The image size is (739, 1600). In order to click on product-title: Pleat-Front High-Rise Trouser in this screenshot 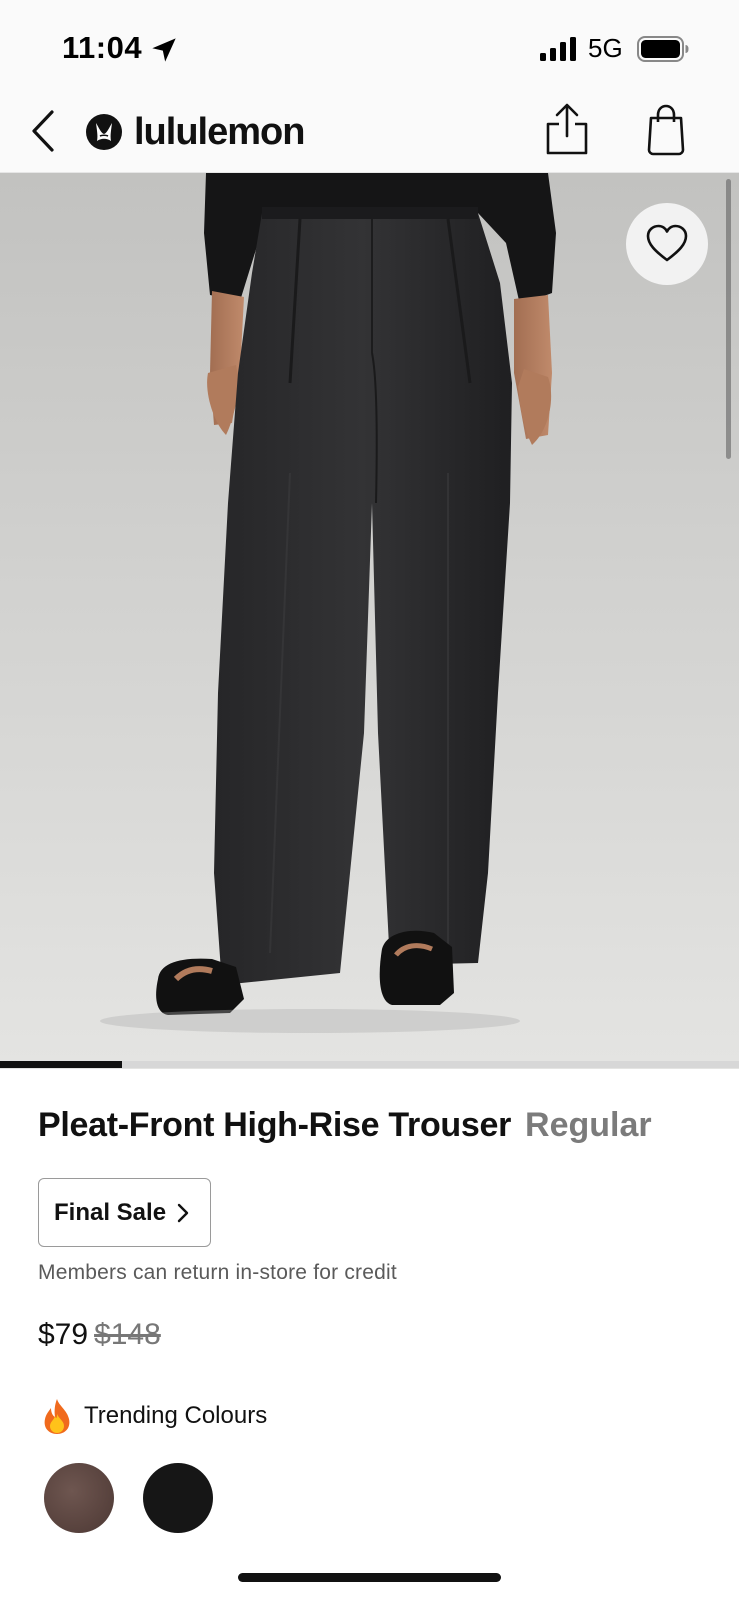, I will do `click(275, 1125)`.